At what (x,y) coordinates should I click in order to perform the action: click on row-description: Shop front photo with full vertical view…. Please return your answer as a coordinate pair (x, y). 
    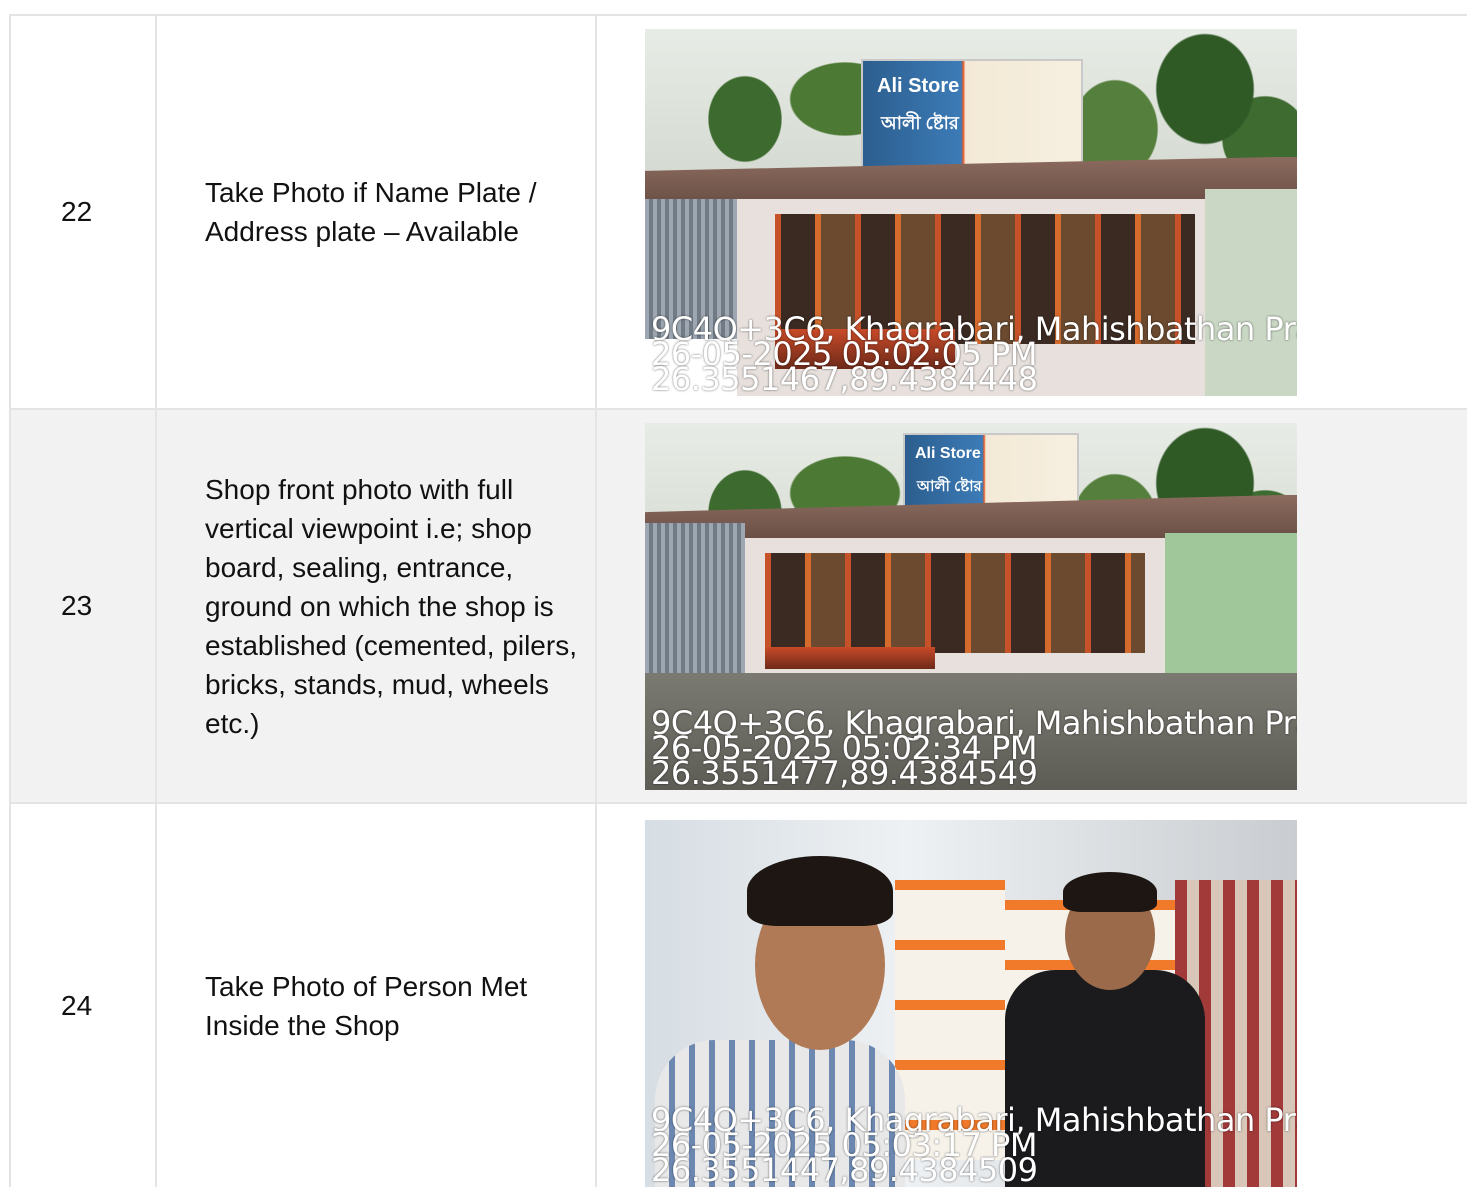
    Looking at the image, I should click on (376, 606).